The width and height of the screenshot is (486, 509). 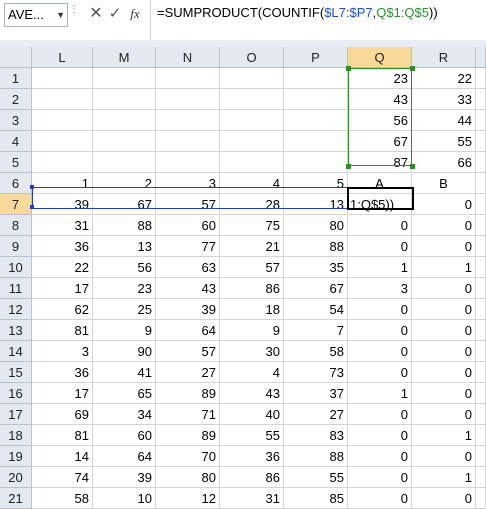 What do you see at coordinates (380, 120) in the screenshot?
I see `cell: 56` at bounding box center [380, 120].